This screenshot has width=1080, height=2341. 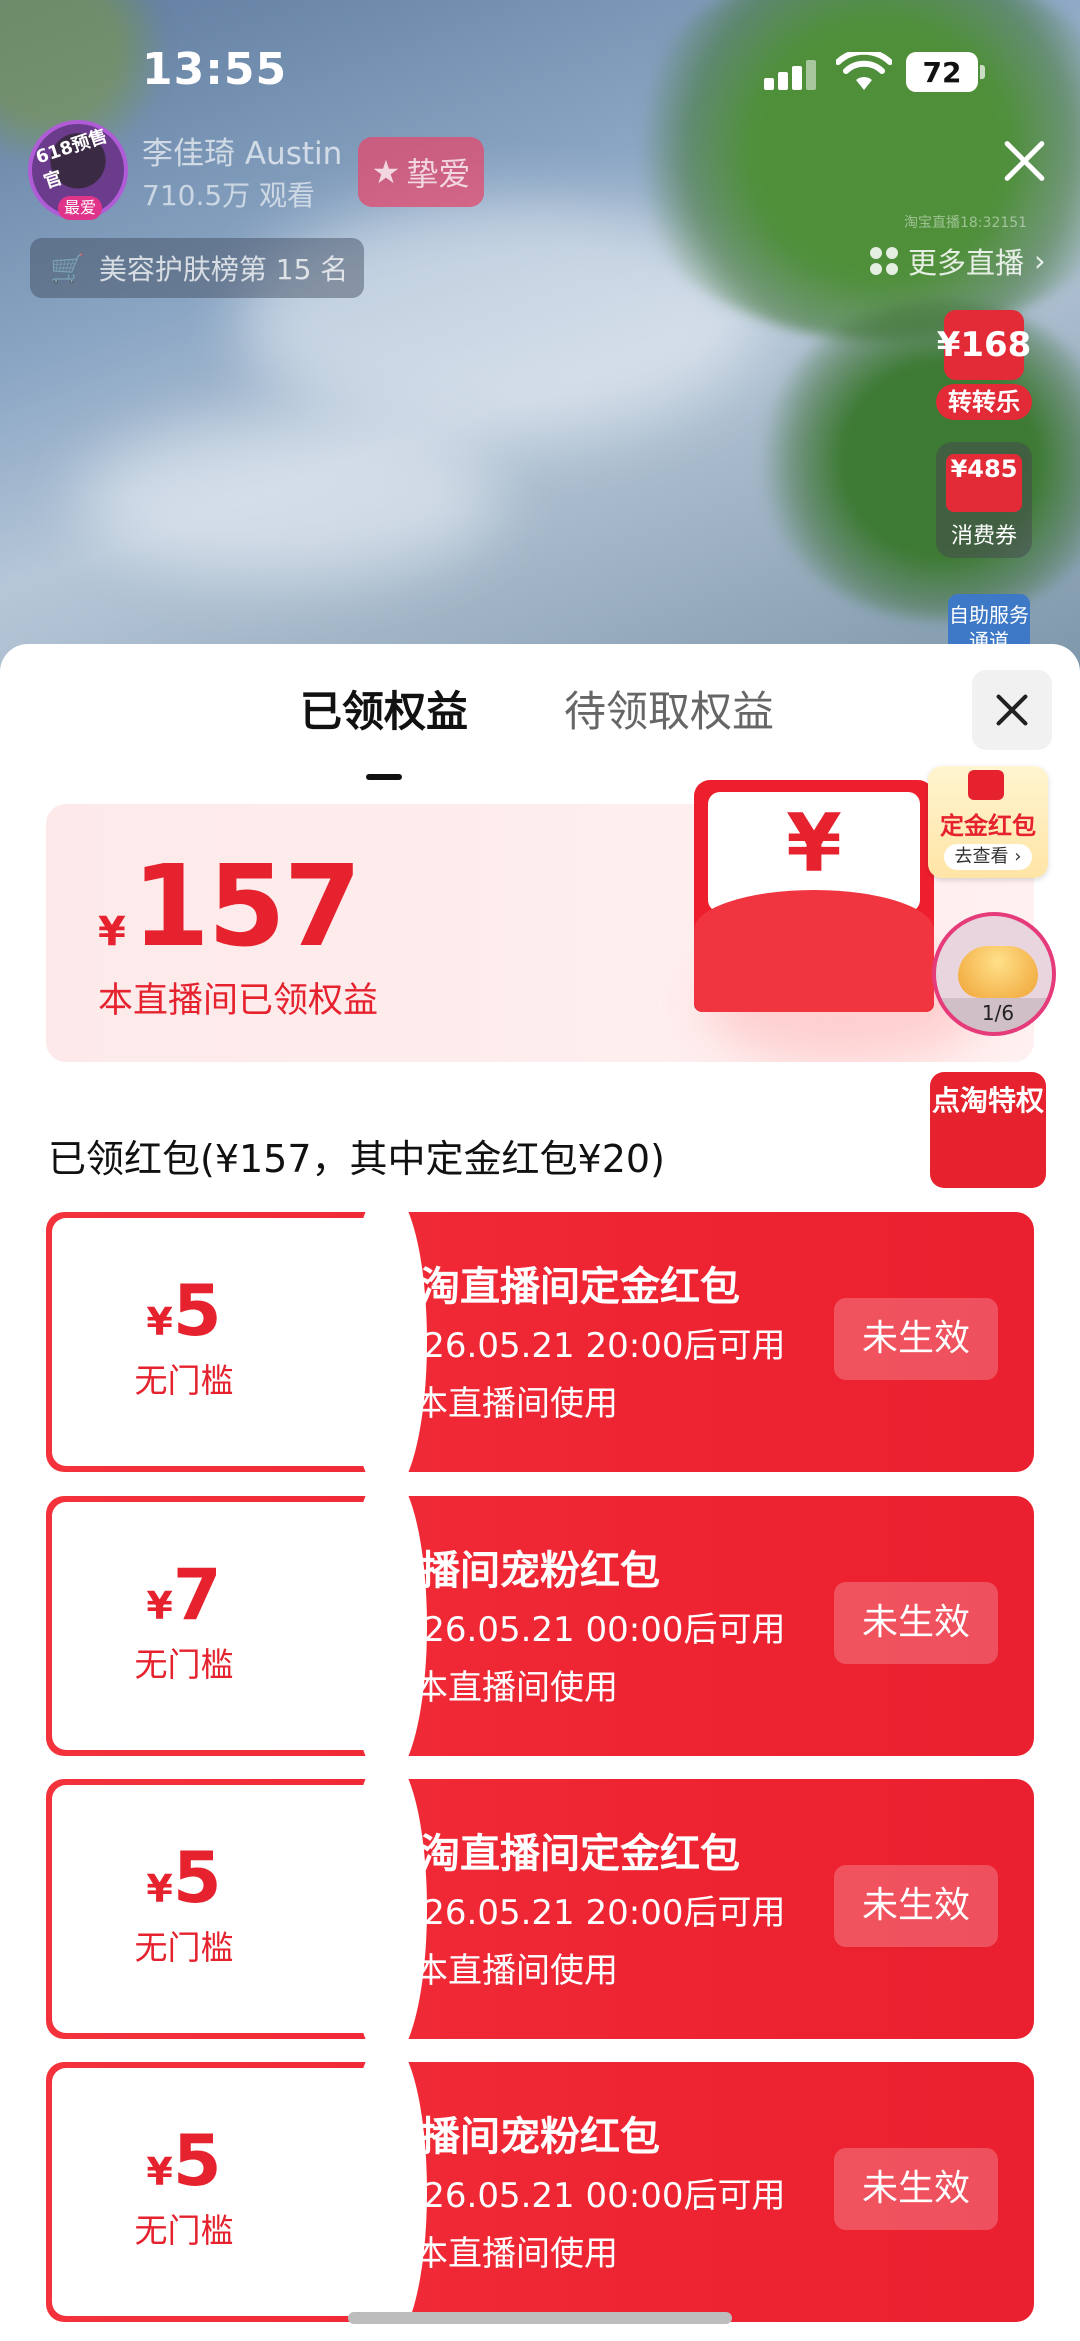 I want to click on avatar-badge-top: 618预售官, so click(x=71, y=159).